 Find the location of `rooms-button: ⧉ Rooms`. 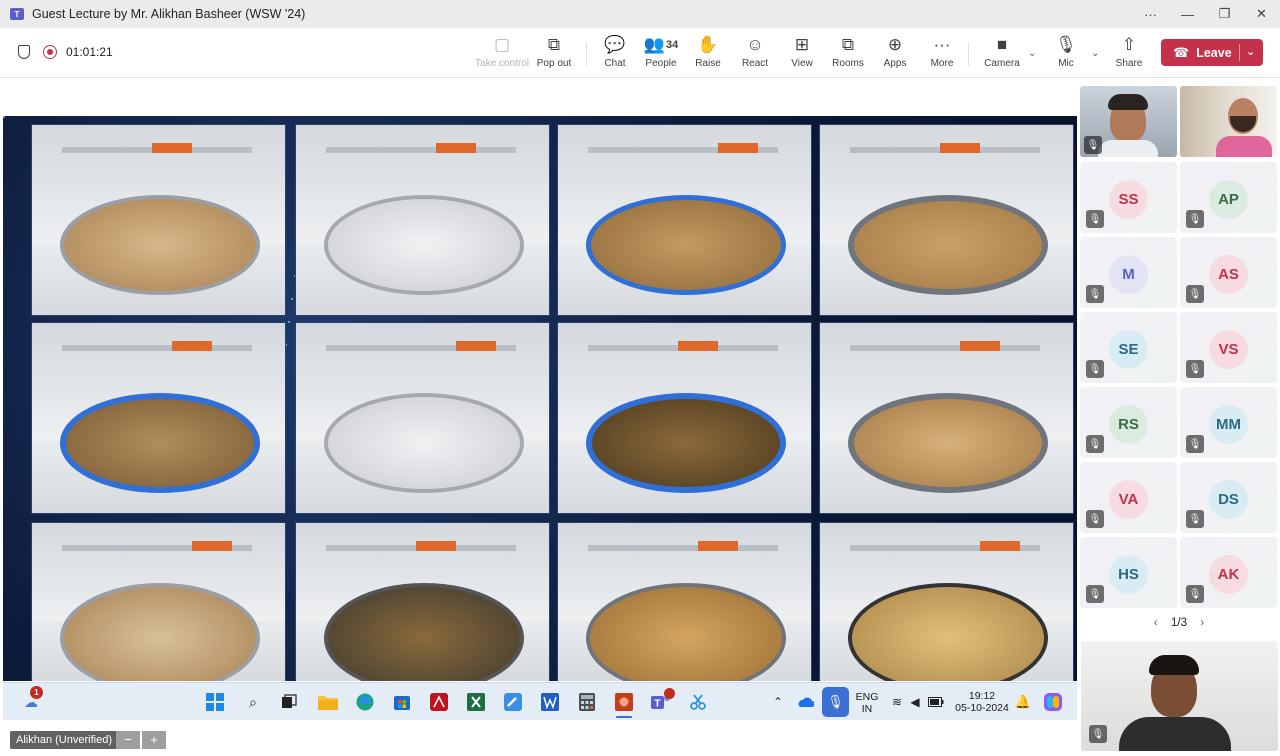

rooms-button: ⧉ Rooms is located at coordinates (848, 54).